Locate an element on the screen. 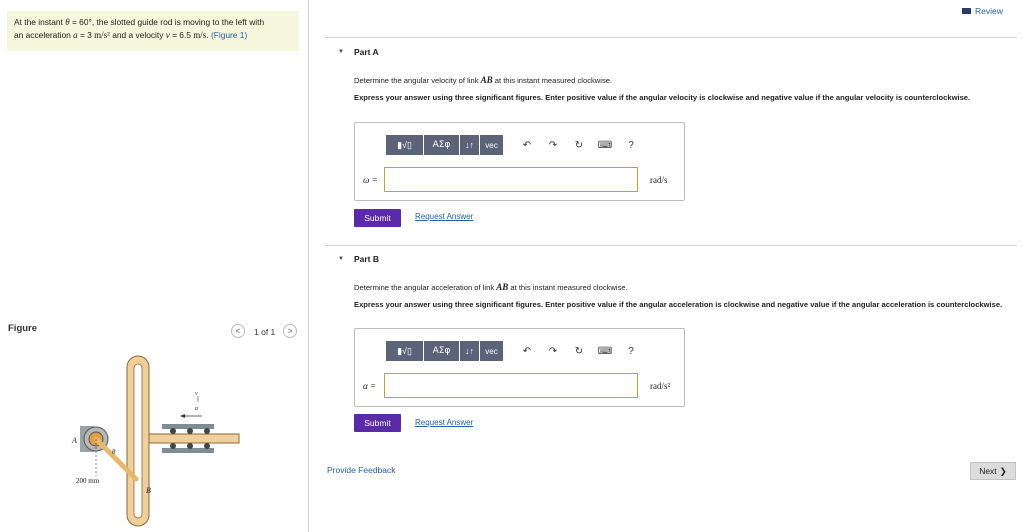  part-b-answer-input is located at coordinates (511, 385).